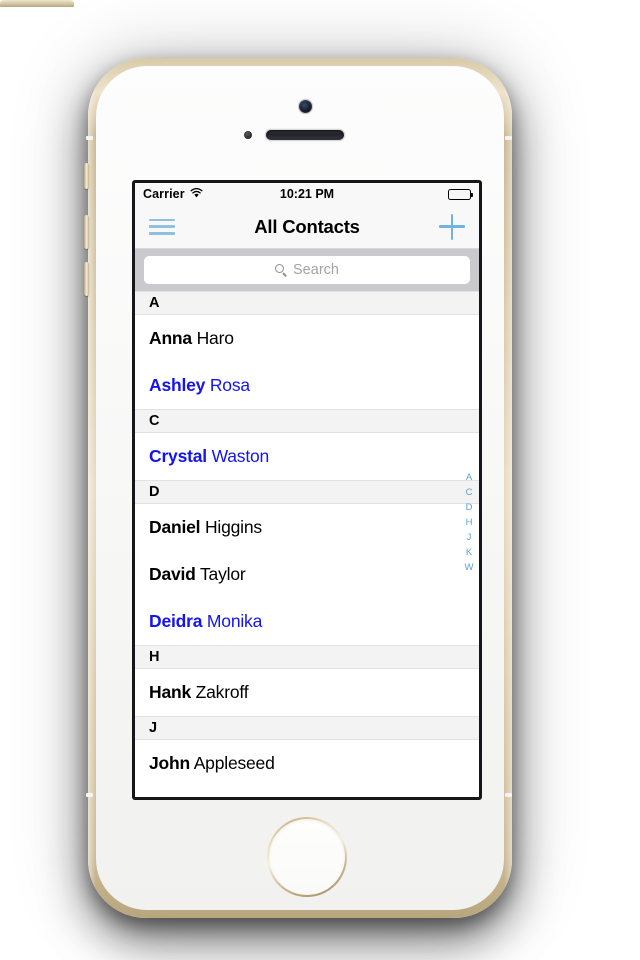 This screenshot has width=640, height=960. What do you see at coordinates (238, 456) in the screenshot?
I see `contact-last-name: Waston` at bounding box center [238, 456].